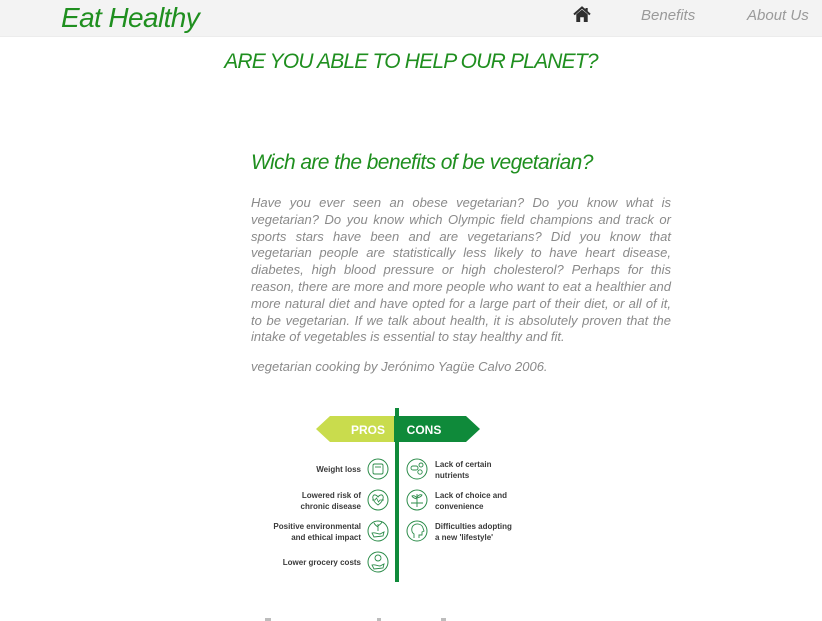  I want to click on pro-label: Lower grocery costs, so click(322, 562).